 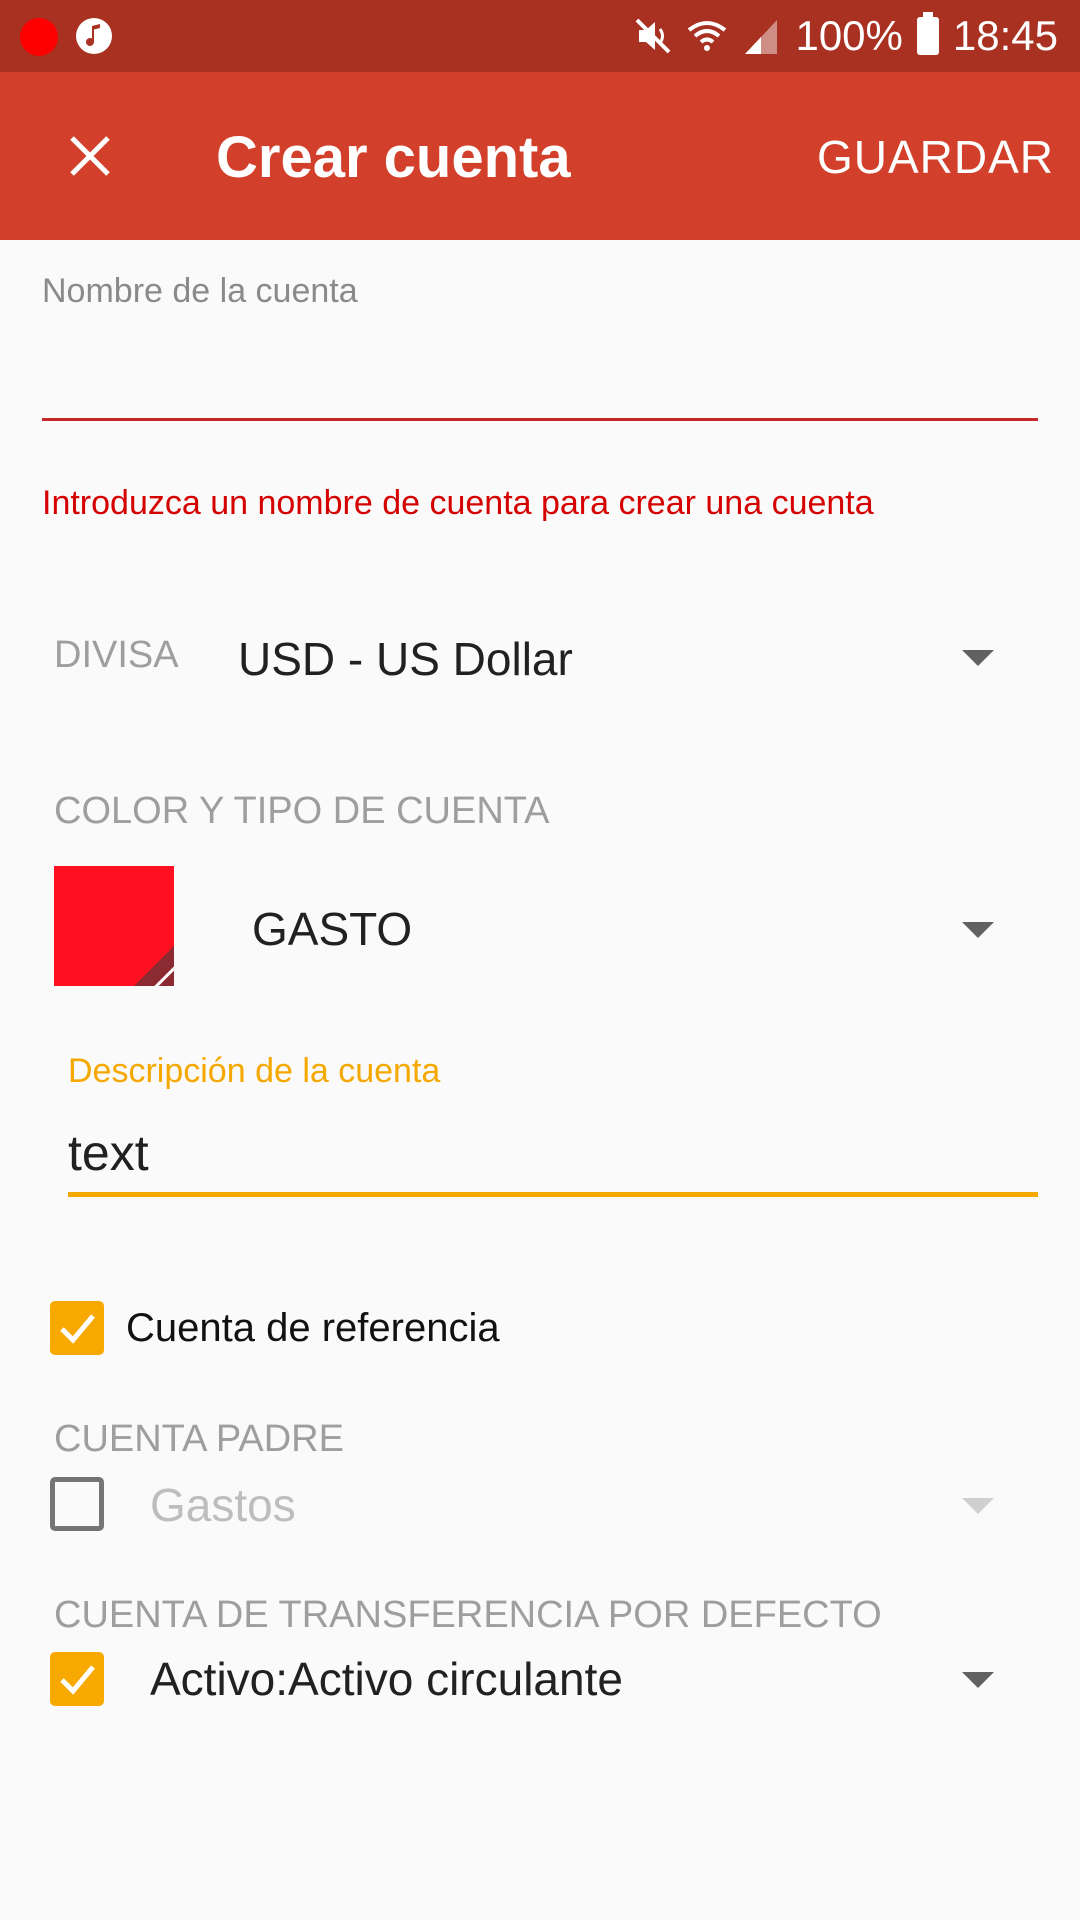 What do you see at coordinates (630, 928) in the screenshot?
I see `account-type-select: GASTO` at bounding box center [630, 928].